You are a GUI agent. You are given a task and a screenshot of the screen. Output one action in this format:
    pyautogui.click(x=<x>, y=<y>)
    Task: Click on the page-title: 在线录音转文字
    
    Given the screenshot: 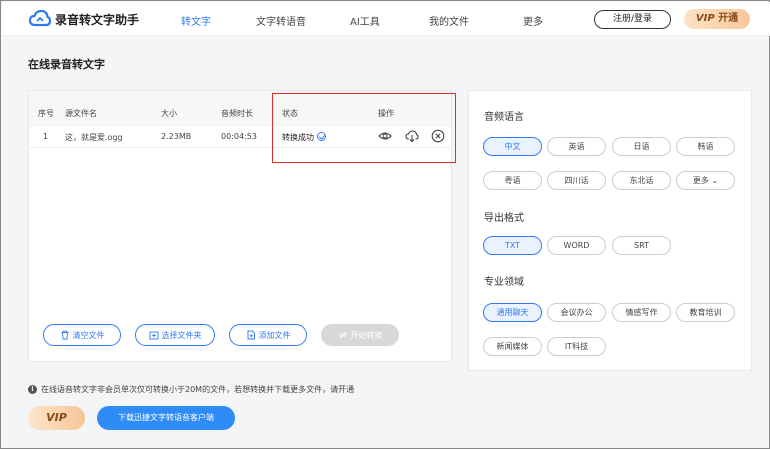 What is the action you would take?
    pyautogui.click(x=66, y=64)
    